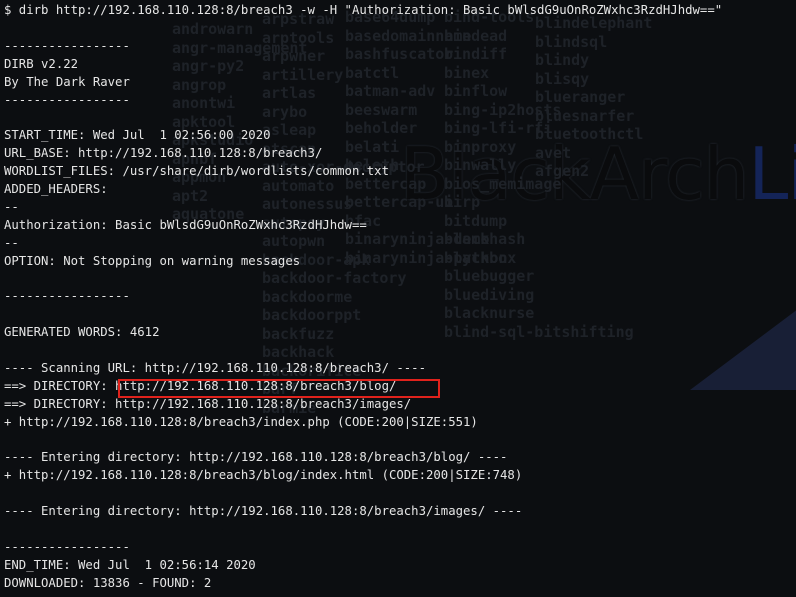 The height and width of the screenshot is (597, 796). What do you see at coordinates (130, 564) in the screenshot?
I see `output-line: END_TIME: Wed Jul 1 02:56:14 2020` at bounding box center [130, 564].